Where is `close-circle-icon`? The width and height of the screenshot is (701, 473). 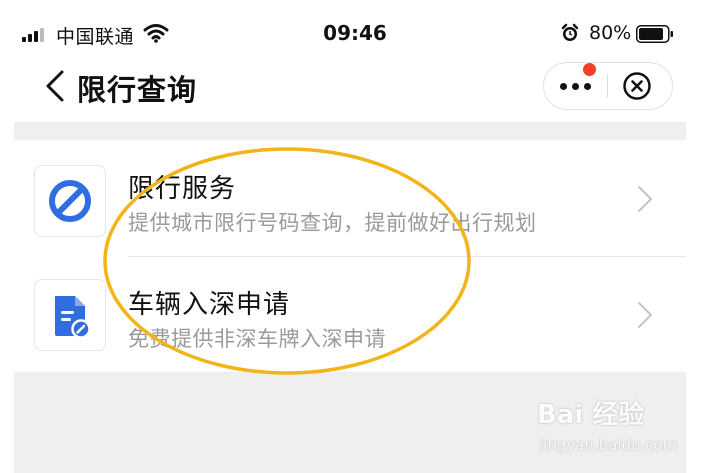 close-circle-icon is located at coordinates (637, 86).